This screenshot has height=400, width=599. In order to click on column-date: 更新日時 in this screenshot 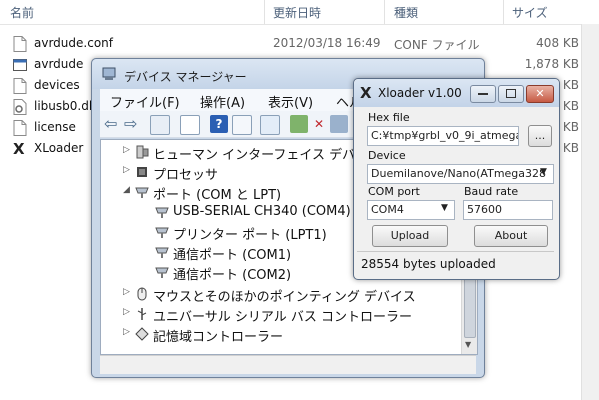, I will do `click(297, 12)`.